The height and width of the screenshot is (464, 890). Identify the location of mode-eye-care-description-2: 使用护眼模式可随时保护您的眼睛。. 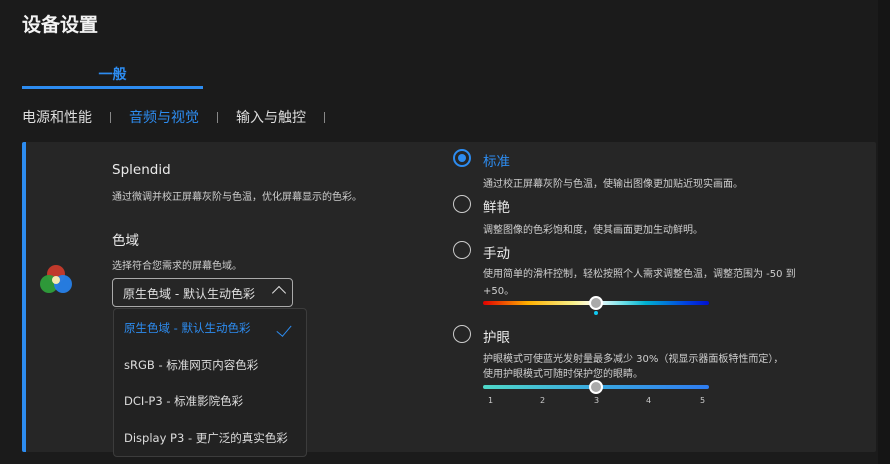
(563, 374).